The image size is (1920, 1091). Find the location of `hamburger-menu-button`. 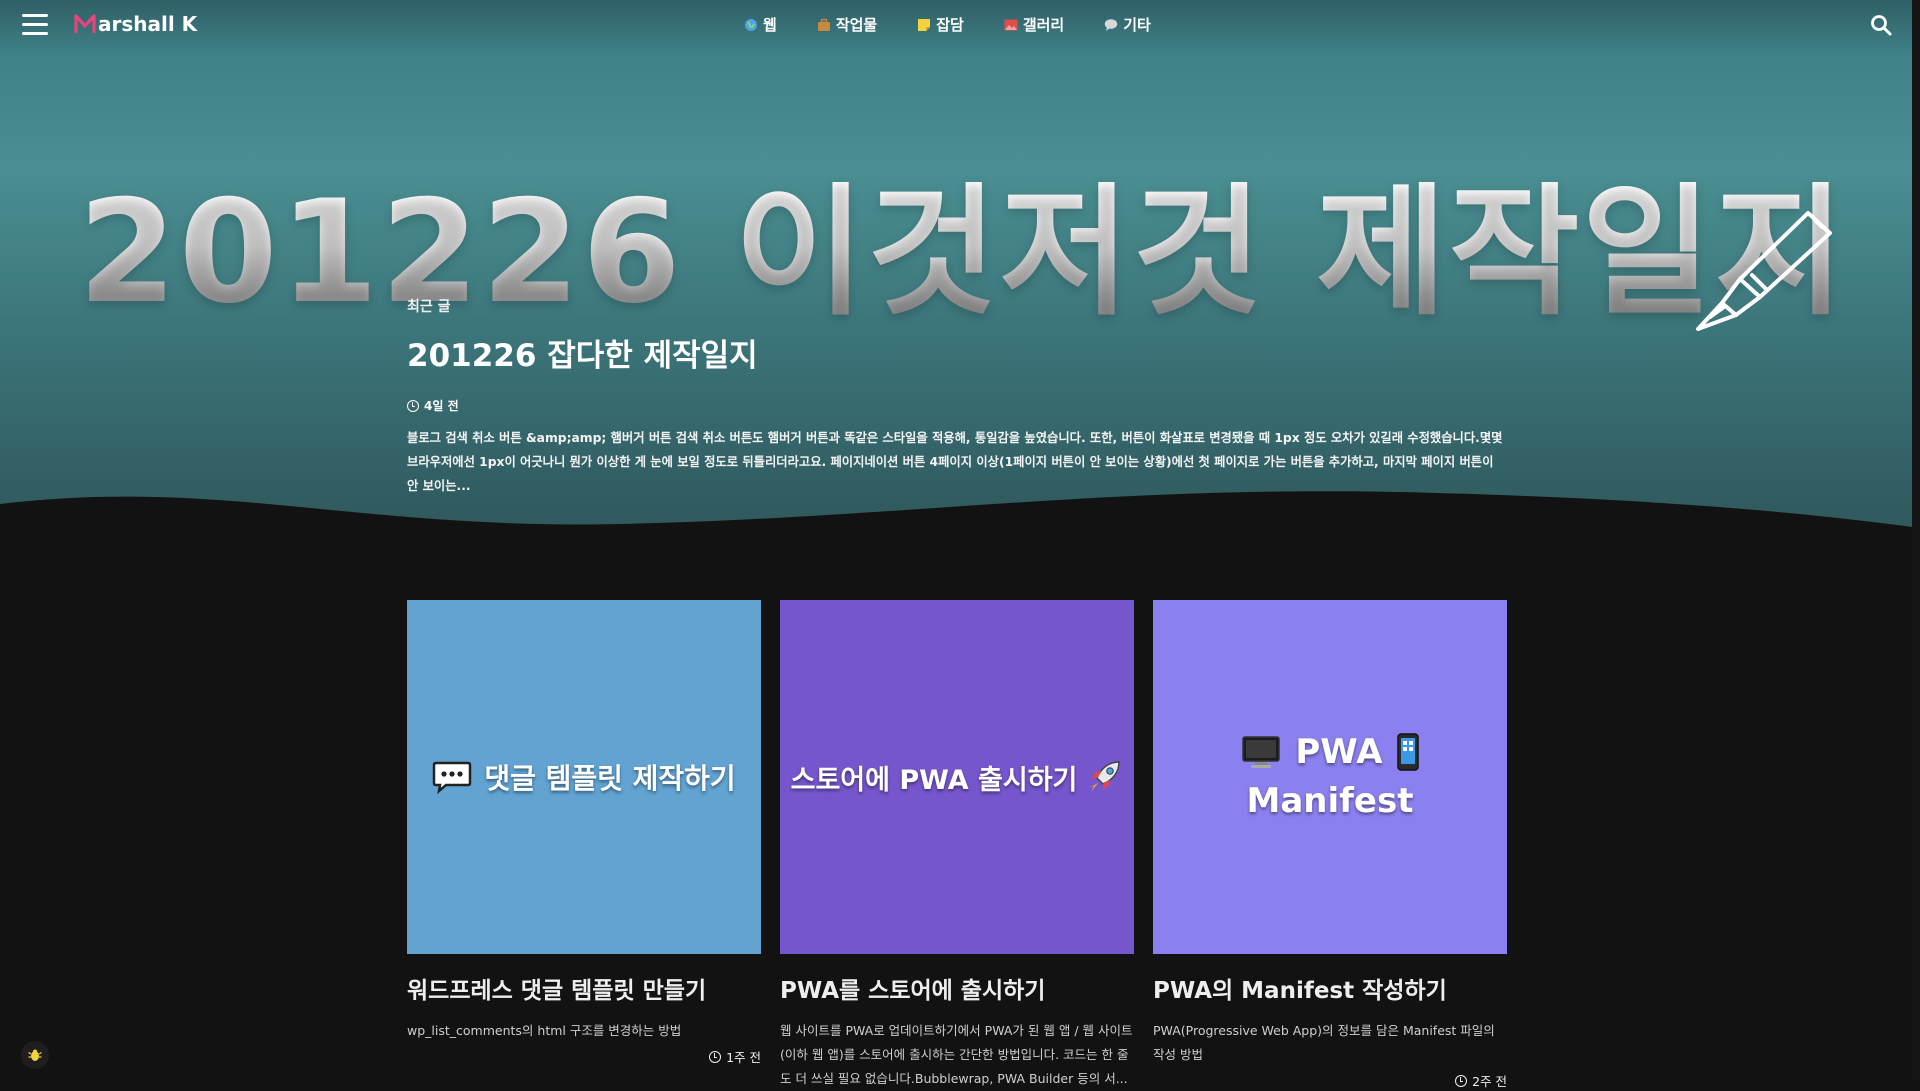

hamburger-menu-button is located at coordinates (35, 25).